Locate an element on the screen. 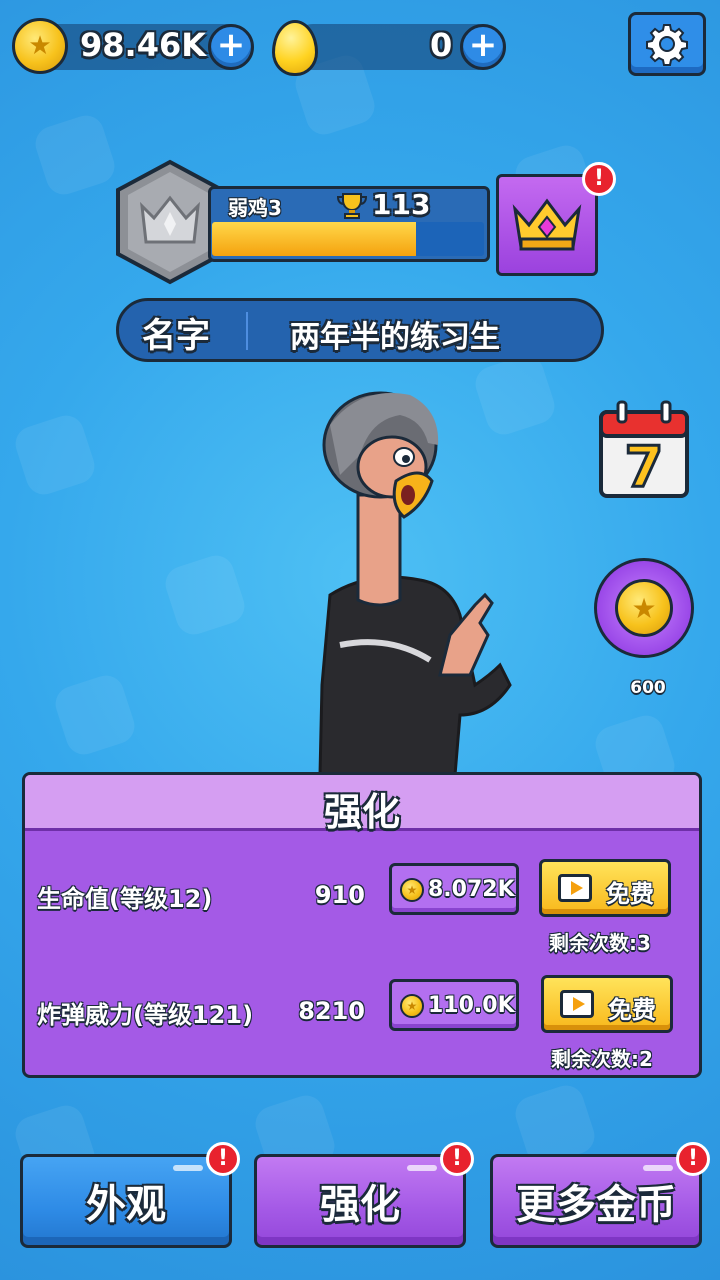  upgrade-bomb-free-button: 免费 is located at coordinates (607, 1004).